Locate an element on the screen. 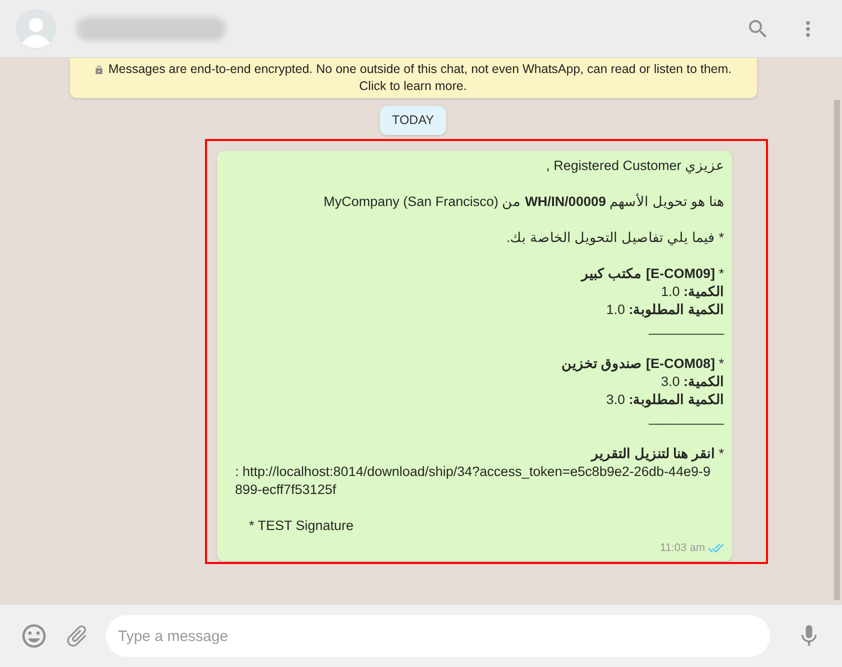 The width and height of the screenshot is (842, 667). message-input: Type a message is located at coordinates (438, 636).